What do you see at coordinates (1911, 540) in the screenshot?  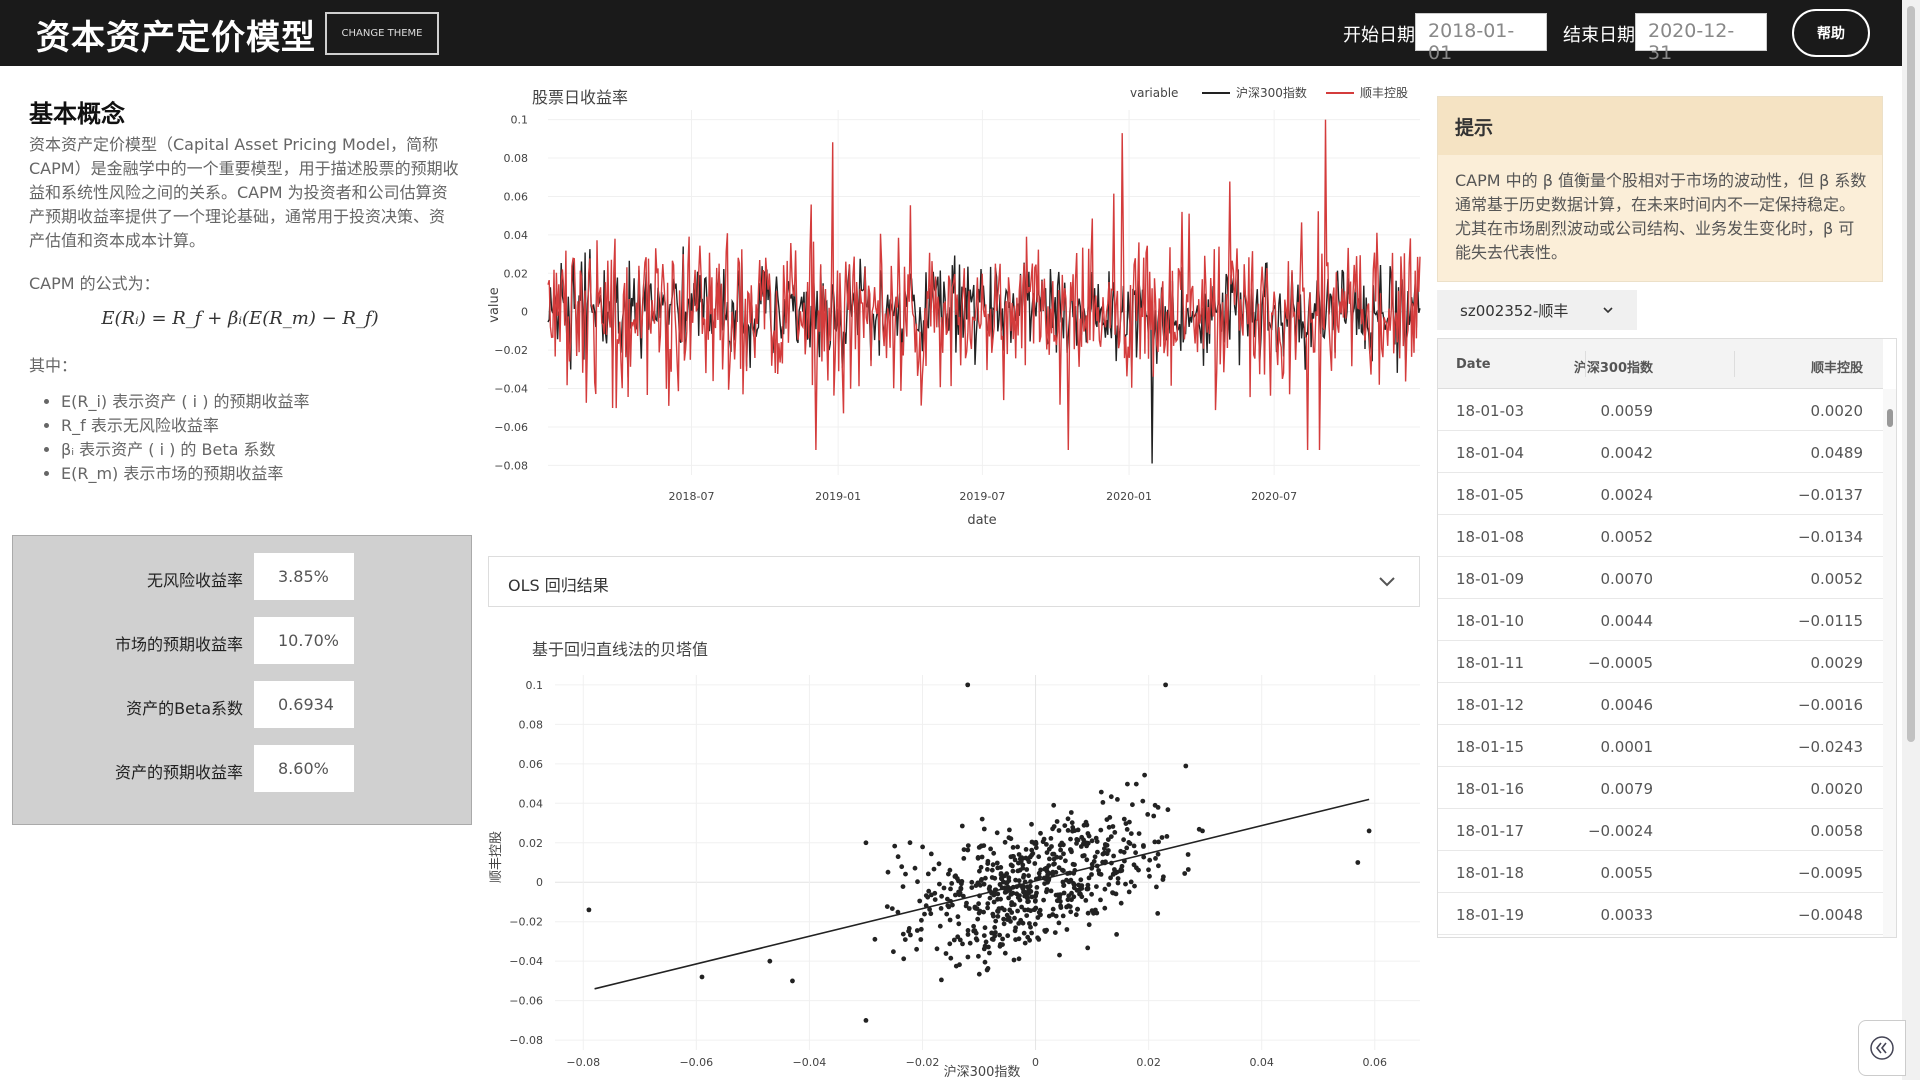 I see `page-scrollbar` at bounding box center [1911, 540].